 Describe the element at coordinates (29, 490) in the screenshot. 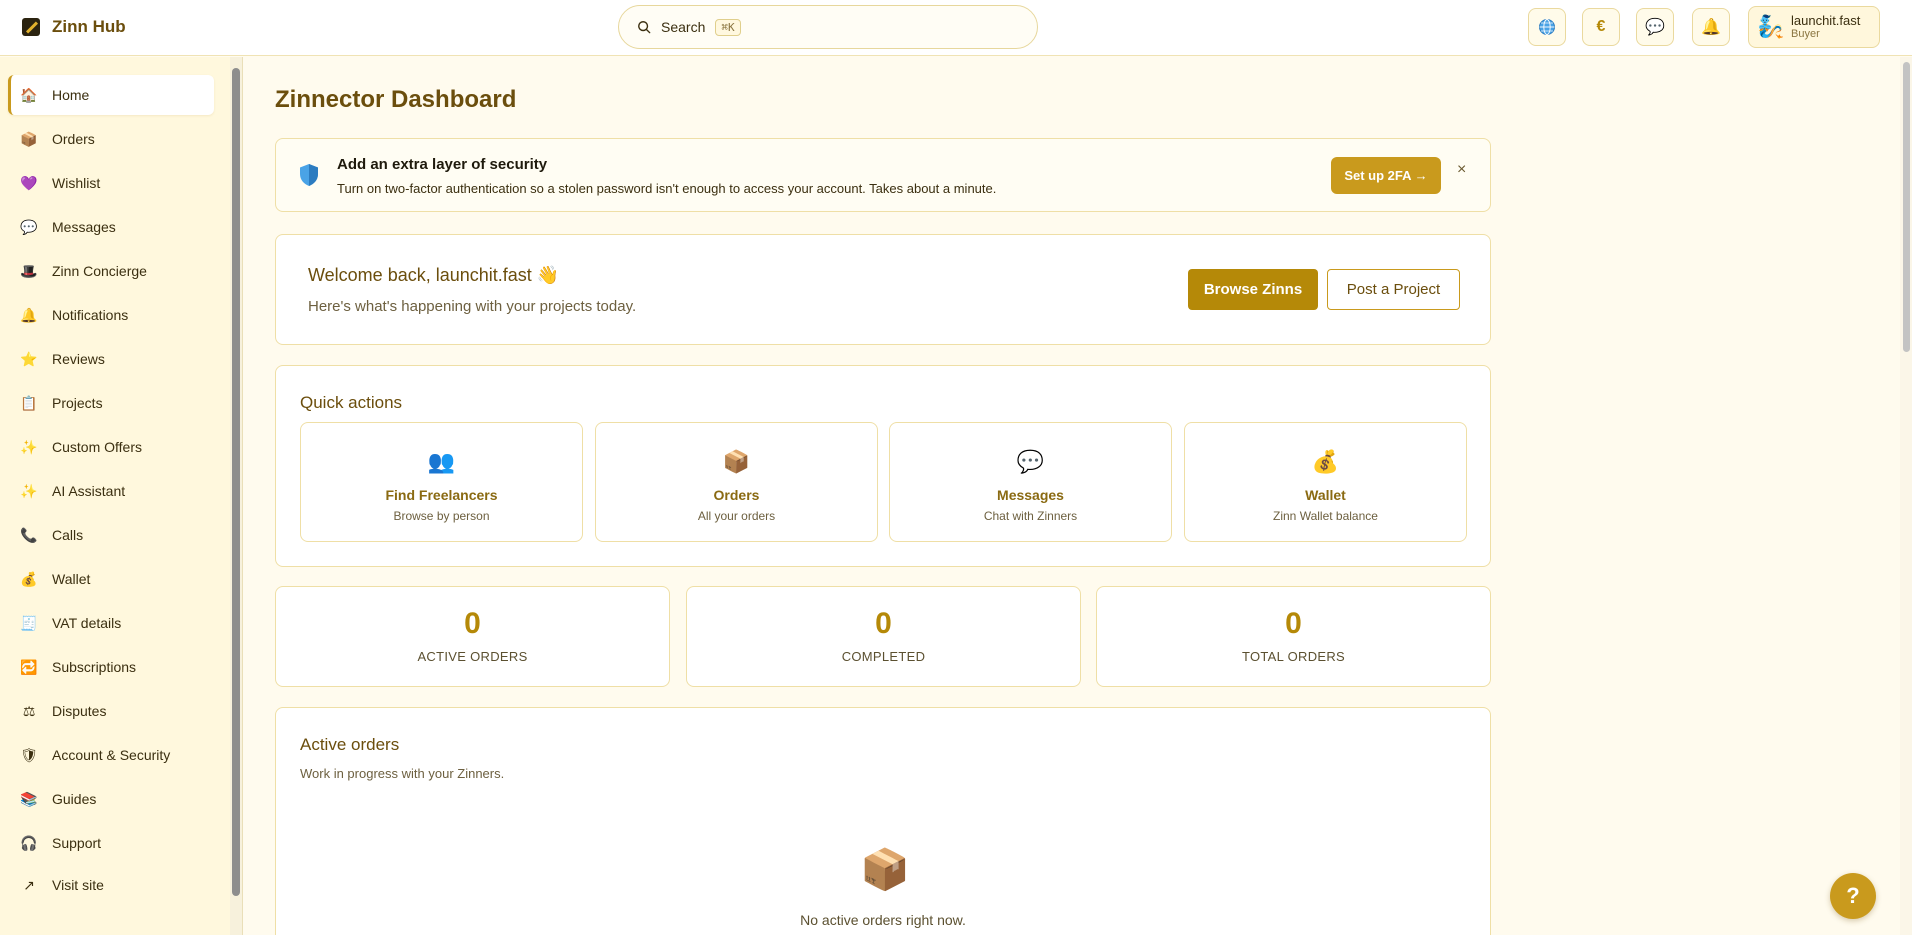

I see `sparkles-icon: ✨` at that location.